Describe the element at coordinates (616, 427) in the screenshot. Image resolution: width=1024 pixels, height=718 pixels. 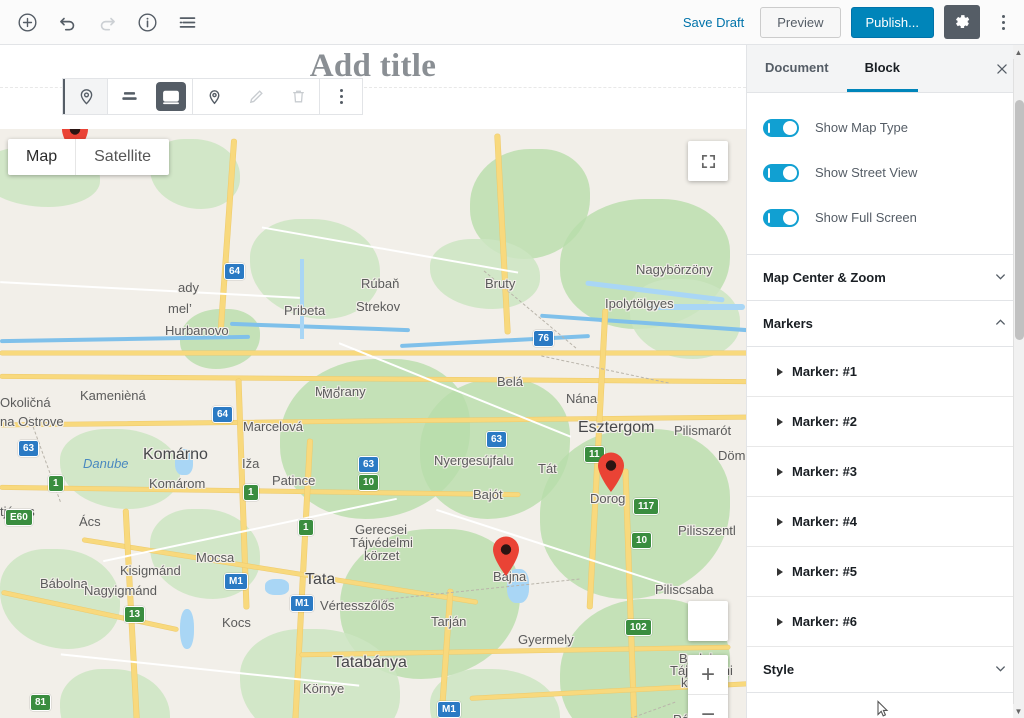
I see `map-place-label: Esztergom` at that location.